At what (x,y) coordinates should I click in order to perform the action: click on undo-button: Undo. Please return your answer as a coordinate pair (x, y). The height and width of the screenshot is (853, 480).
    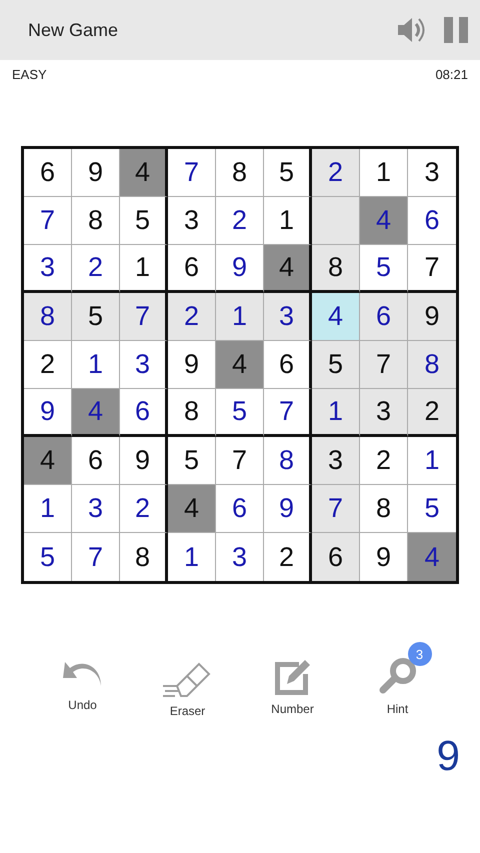
    Looking at the image, I should click on (82, 680).